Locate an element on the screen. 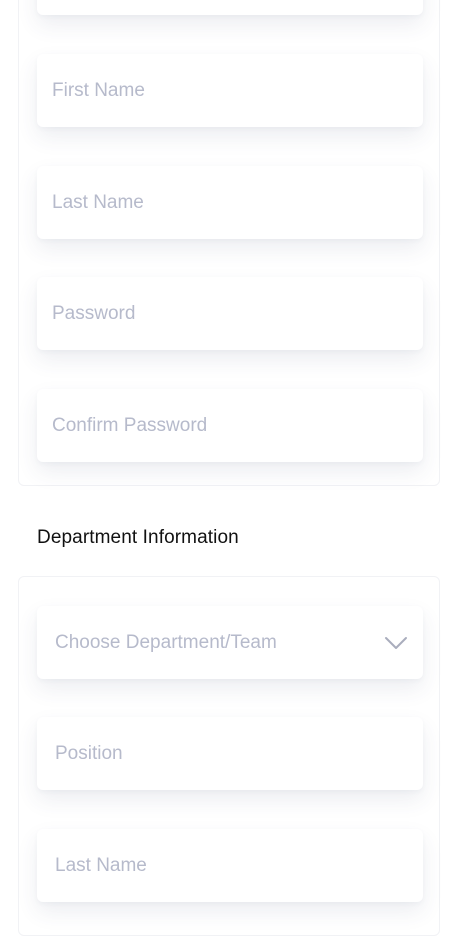 Image resolution: width=460 pixels, height=936 pixels. position-input is located at coordinates (230, 753).